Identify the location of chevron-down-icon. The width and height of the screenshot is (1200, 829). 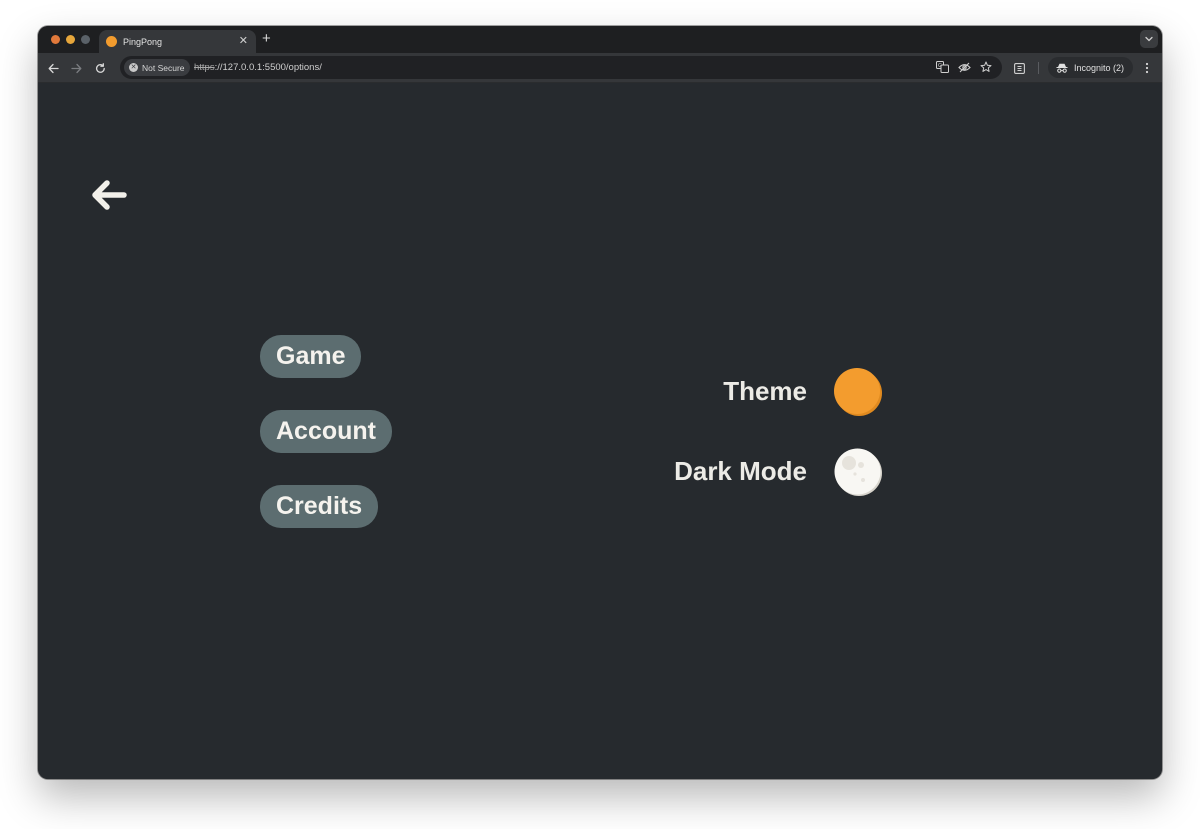
(1149, 39).